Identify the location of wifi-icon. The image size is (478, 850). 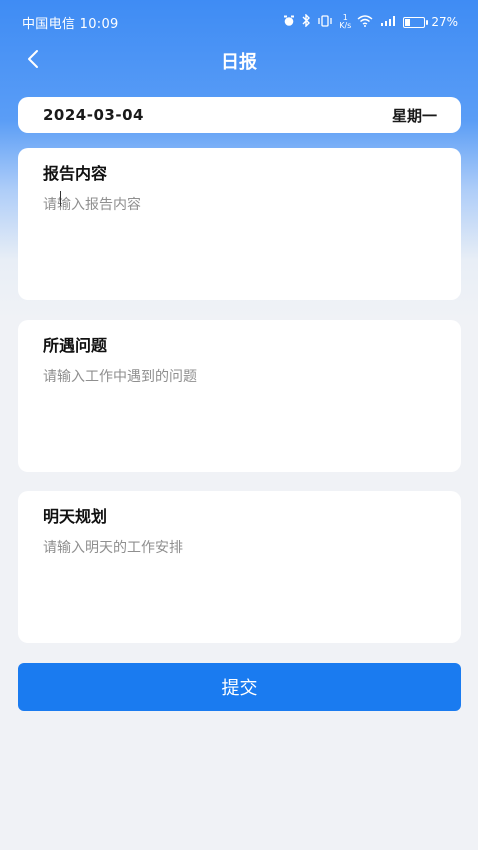
(365, 22).